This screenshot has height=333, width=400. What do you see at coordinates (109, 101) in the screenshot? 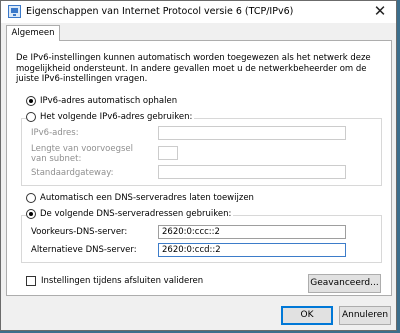
I see `ipv6-auto-label: IPv6-adres automatisch ophalen` at bounding box center [109, 101].